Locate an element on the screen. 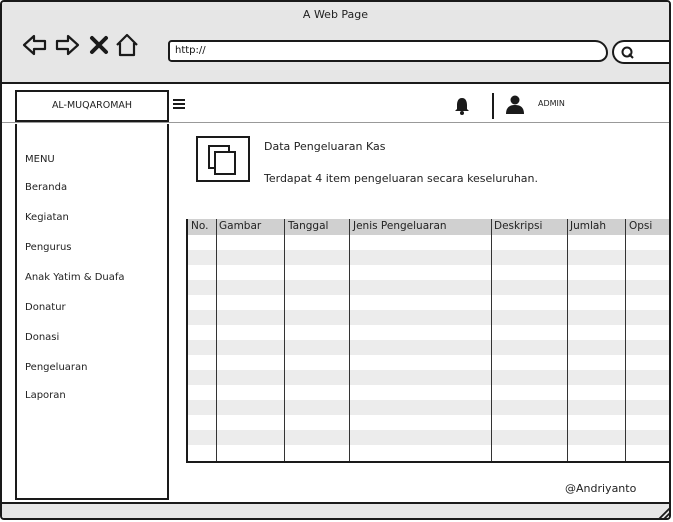 Image resolution: width=673 pixels, height=522 pixels. home-icon is located at coordinates (127, 45).